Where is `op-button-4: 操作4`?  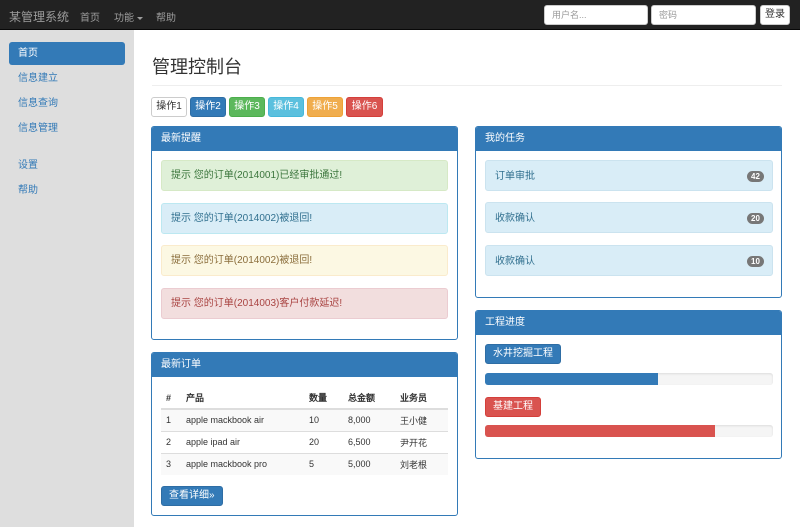 op-button-4: 操作4 is located at coordinates (286, 107).